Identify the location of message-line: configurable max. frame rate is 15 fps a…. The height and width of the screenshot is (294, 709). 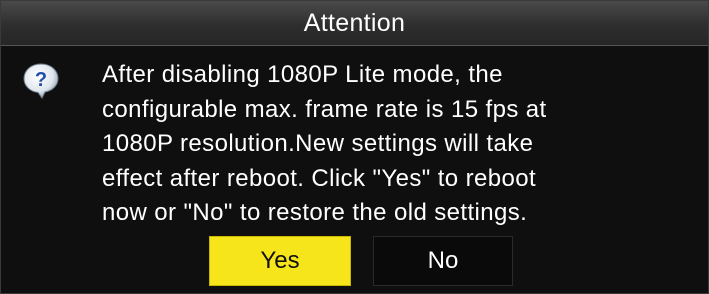
(324, 109).